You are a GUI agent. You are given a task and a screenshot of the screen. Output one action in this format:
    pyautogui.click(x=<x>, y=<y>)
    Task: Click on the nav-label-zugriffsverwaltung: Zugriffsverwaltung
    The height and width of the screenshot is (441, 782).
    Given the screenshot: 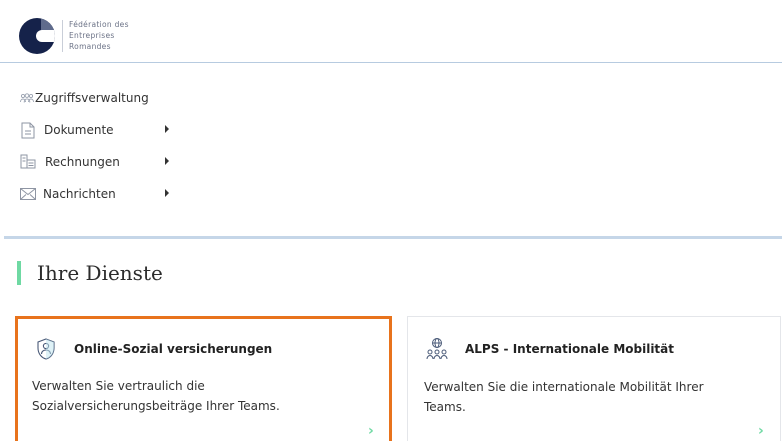 What is the action you would take?
    pyautogui.click(x=92, y=98)
    